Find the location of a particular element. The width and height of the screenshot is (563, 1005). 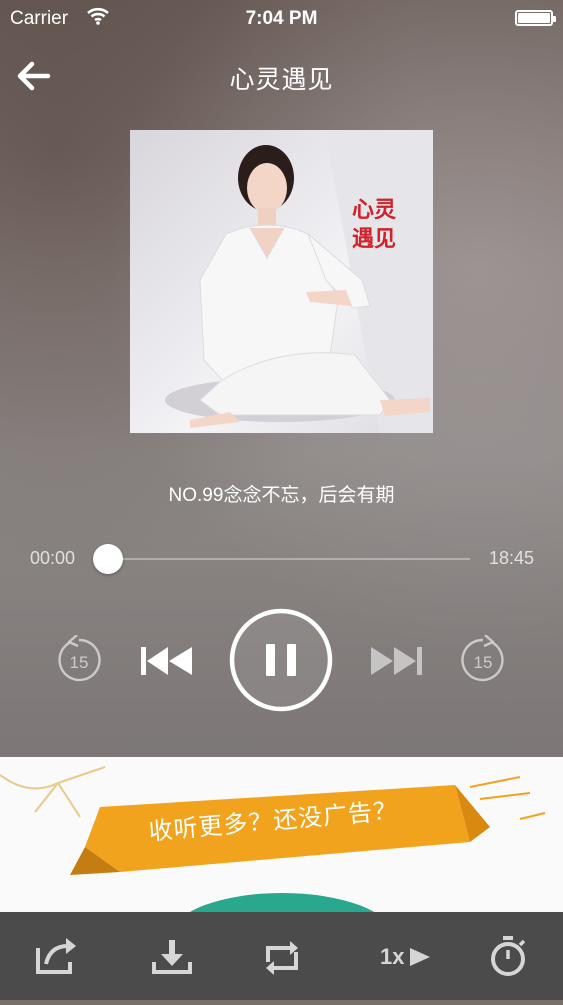

repeat-button is located at coordinates (282, 956).